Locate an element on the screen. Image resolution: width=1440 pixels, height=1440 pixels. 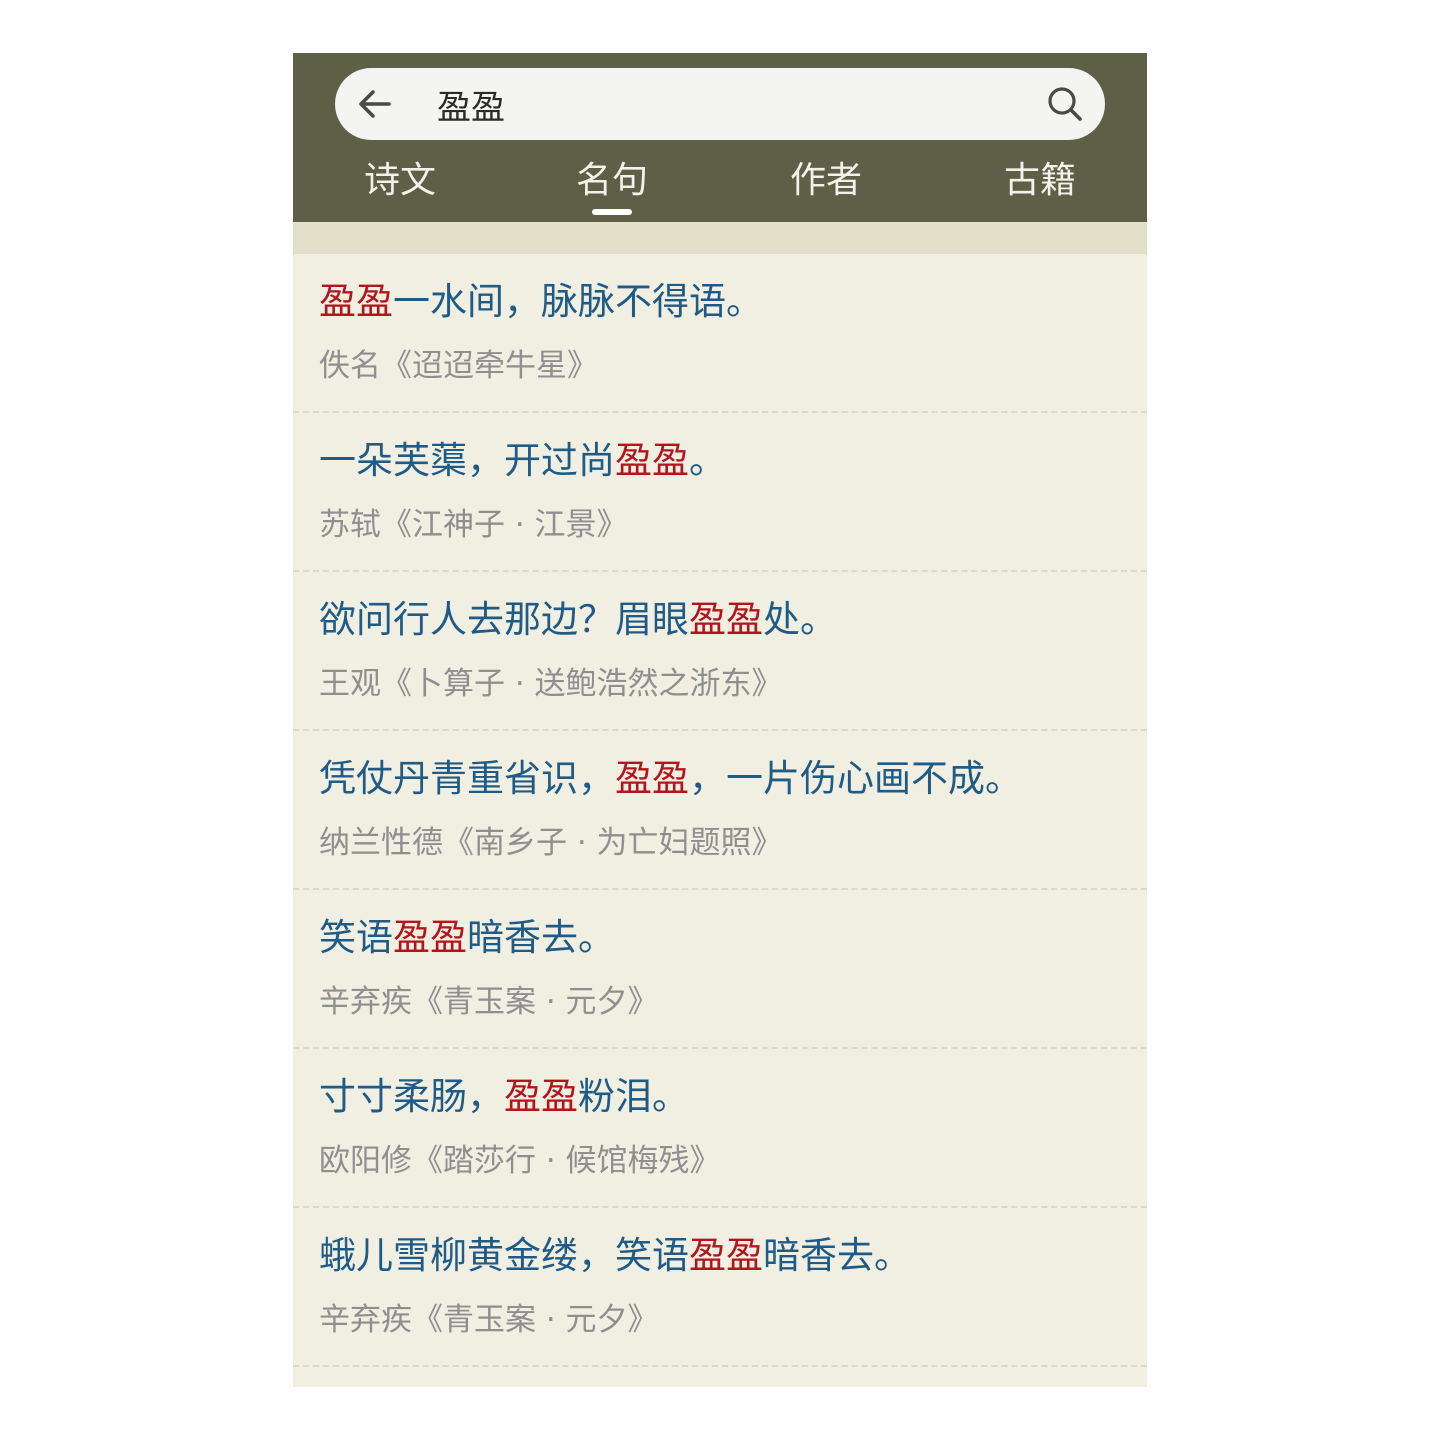
quote-text: 蛾儿雪柳黄金缕，笑语盈盈暗香去。 is located at coordinates (615, 1256).